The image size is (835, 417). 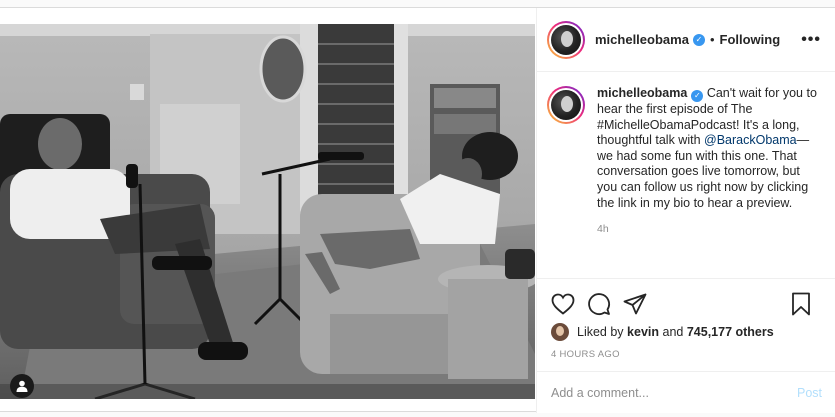 I want to click on liker-avatar, so click(x=560, y=332).